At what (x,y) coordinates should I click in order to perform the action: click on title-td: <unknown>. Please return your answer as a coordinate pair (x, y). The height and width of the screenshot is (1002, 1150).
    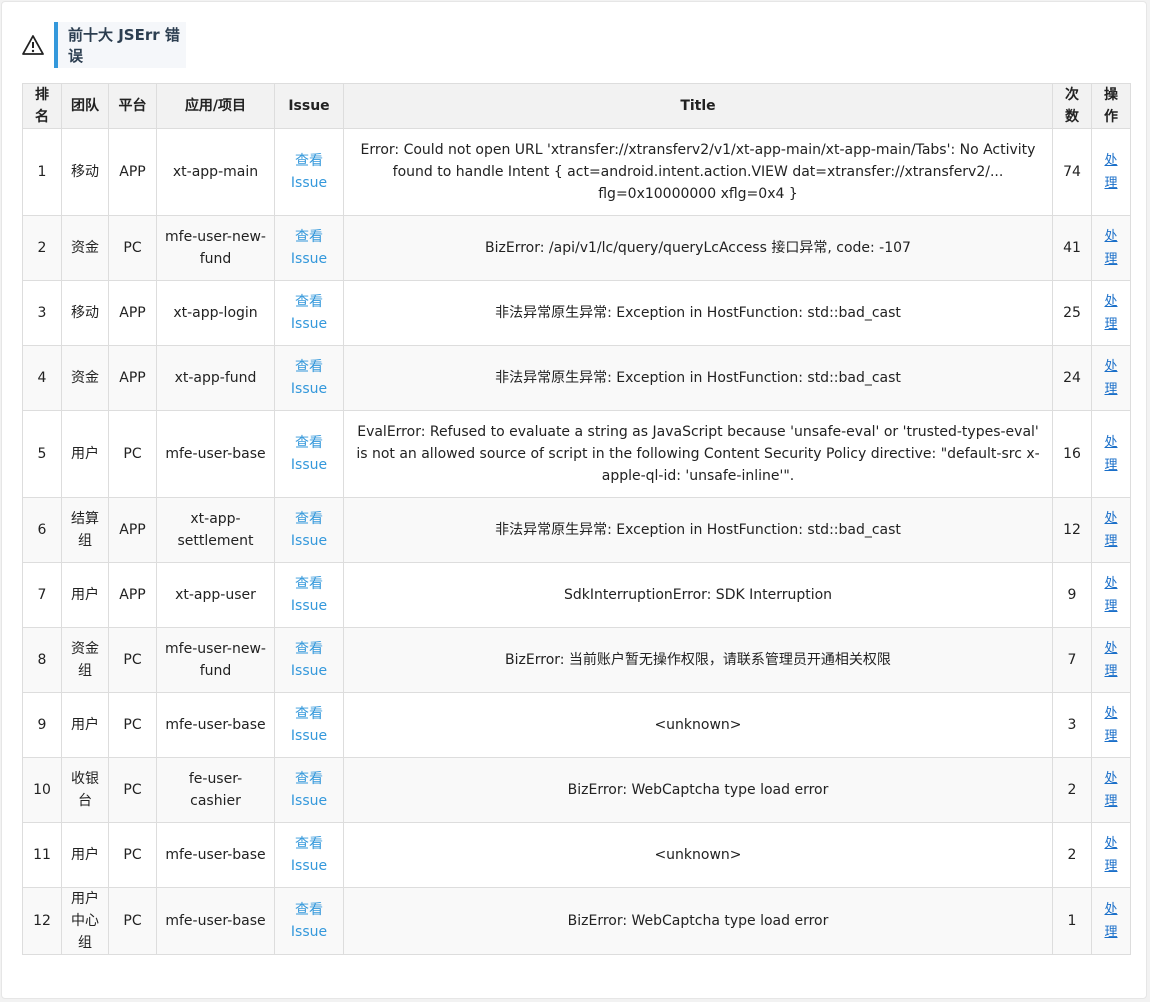
    Looking at the image, I should click on (698, 725).